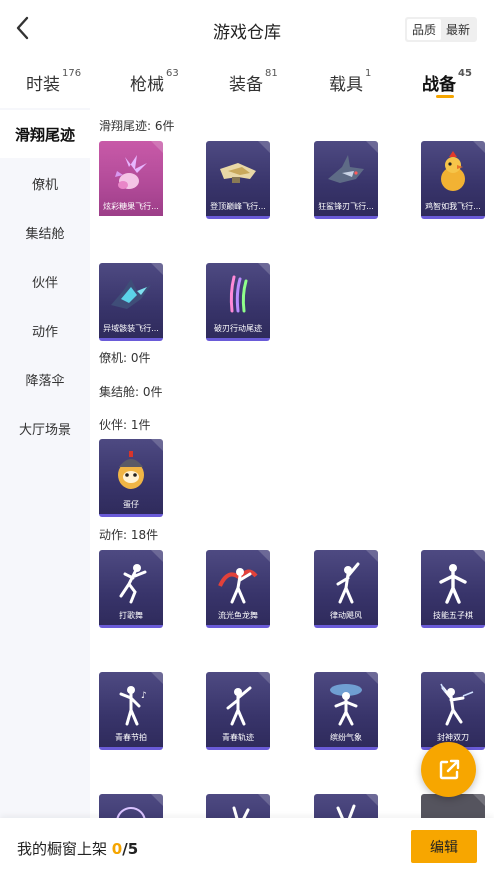 Image resolution: width=494 pixels, height=875 pixels. I want to click on tab-vehicles: 载具1, so click(350, 81).